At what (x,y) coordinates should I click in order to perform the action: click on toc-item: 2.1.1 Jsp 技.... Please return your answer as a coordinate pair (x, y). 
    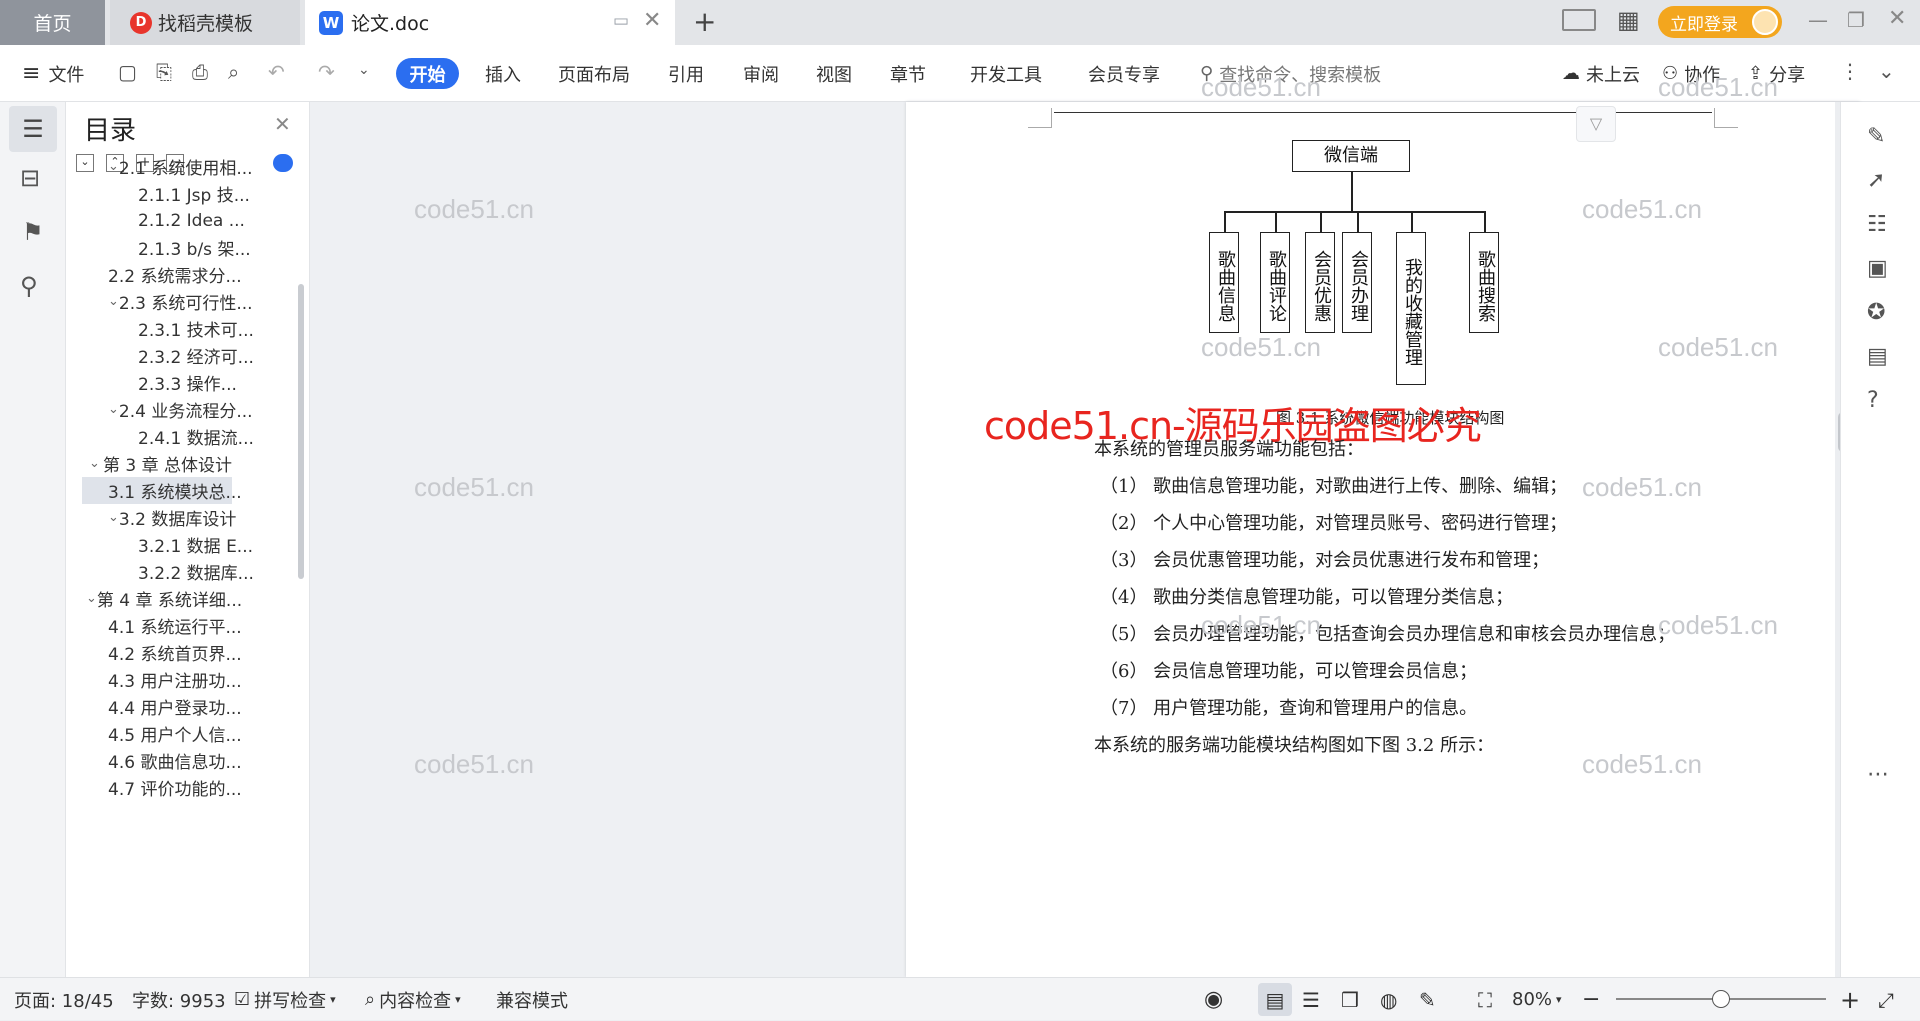
    Looking at the image, I should click on (166, 193).